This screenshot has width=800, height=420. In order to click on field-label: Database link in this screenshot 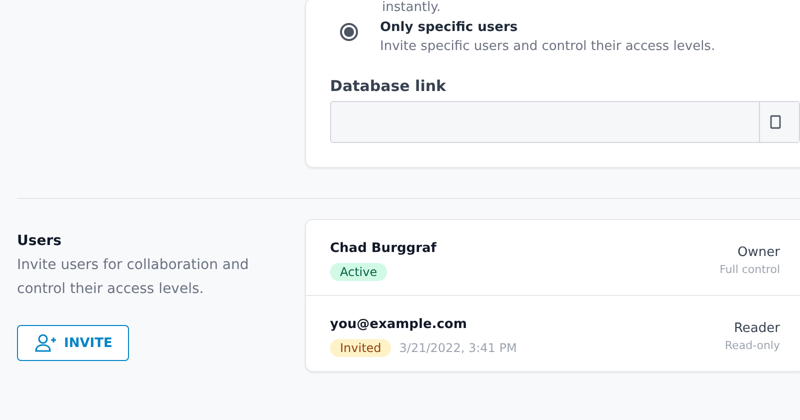, I will do `click(388, 86)`.